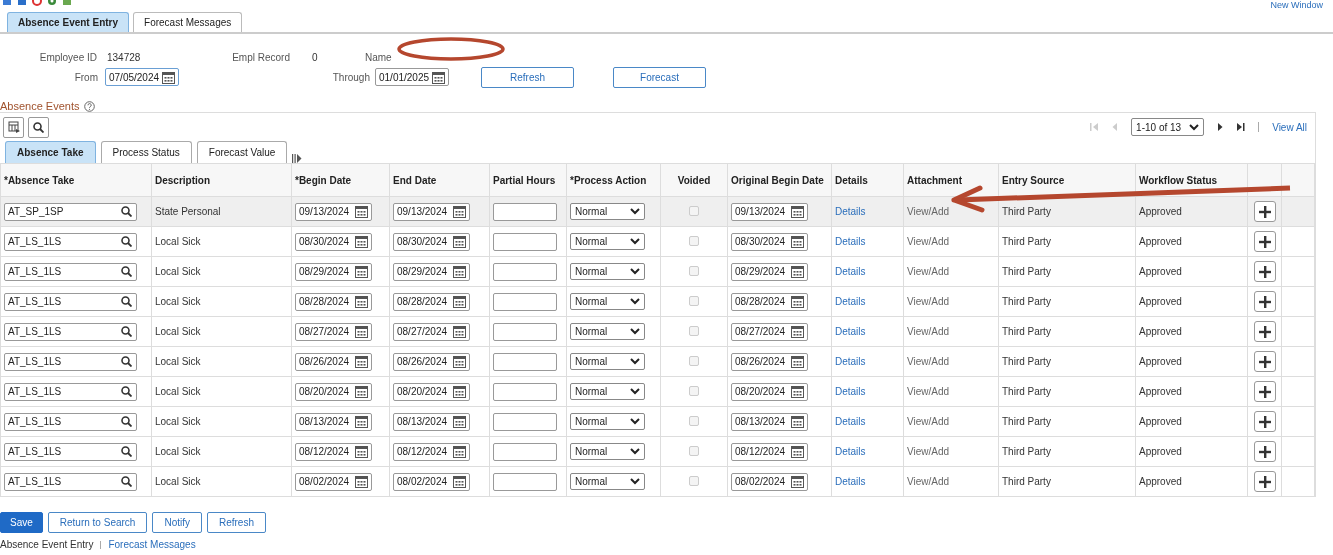 The width and height of the screenshot is (1333, 555). I want to click on table-row: AT_LS_1LS Local Sick 08/13/2024 08/13/2024 Normal 08/13/2024 Details View/Add Third Party Approved, so click(657, 421).